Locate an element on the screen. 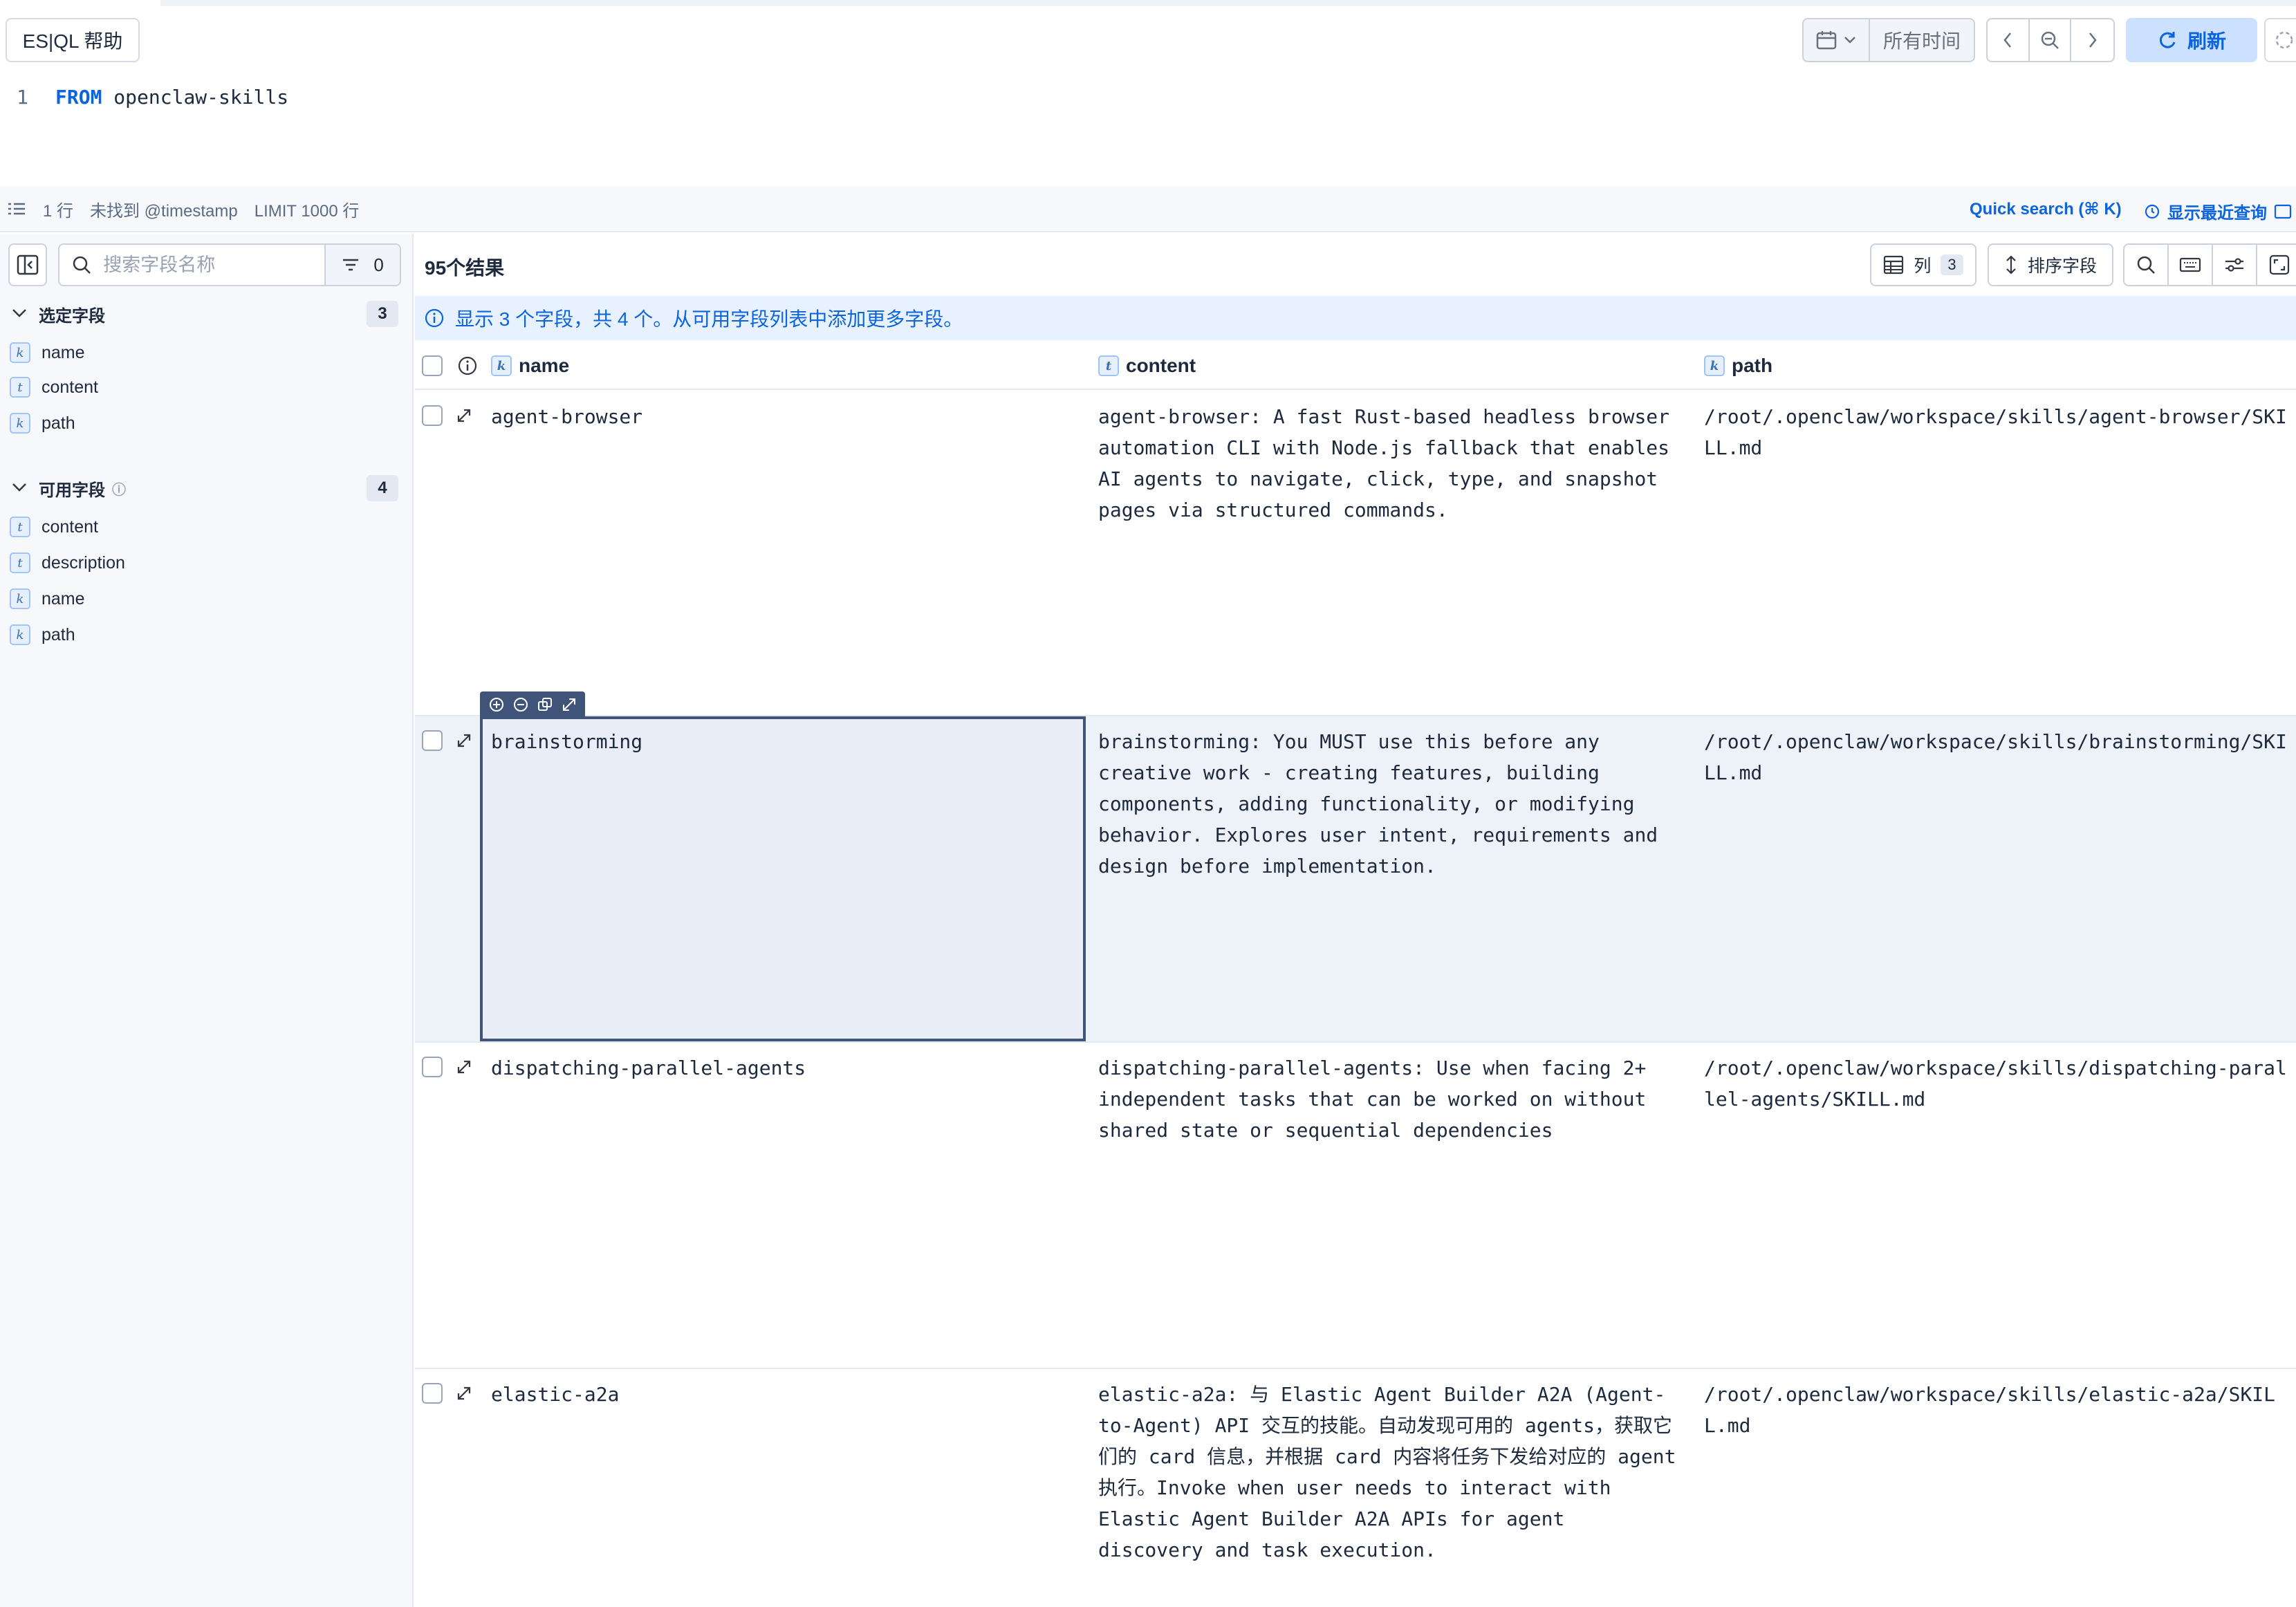 The image size is (2296, 1607). collapse-icon is located at coordinates (28, 264).